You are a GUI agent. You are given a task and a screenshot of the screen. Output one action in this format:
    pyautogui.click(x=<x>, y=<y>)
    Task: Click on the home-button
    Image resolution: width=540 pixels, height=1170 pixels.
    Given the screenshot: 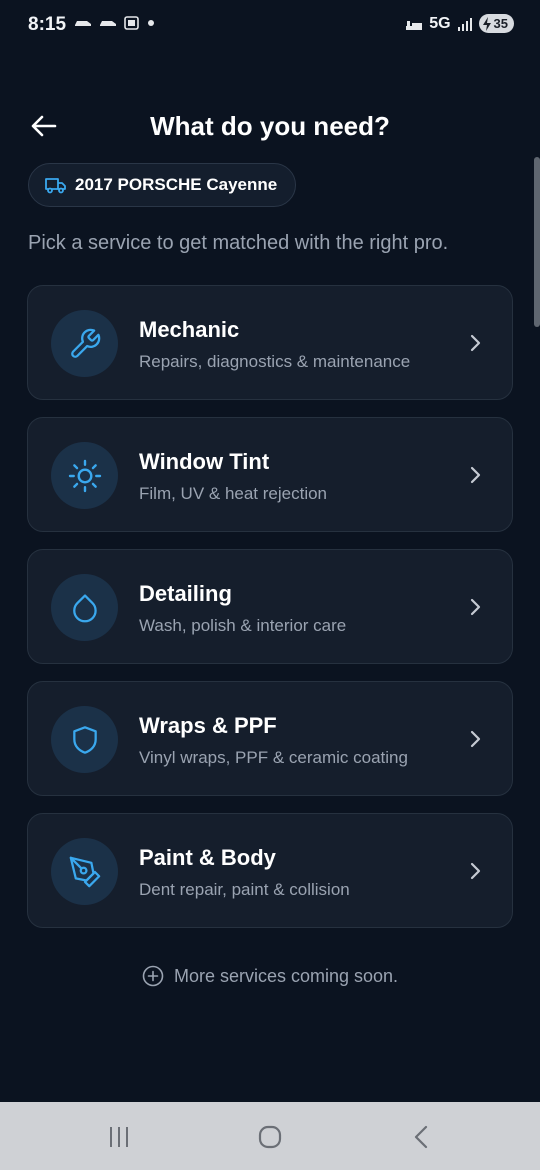 What is the action you would take?
    pyautogui.click(x=270, y=1137)
    